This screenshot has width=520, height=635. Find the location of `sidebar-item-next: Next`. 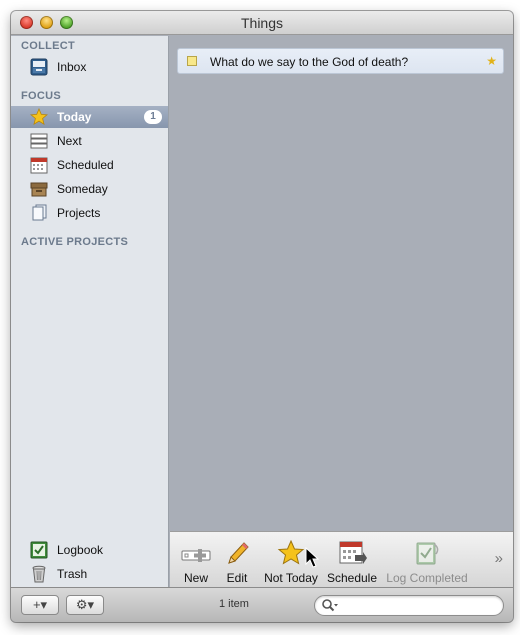

sidebar-item-next: Next is located at coordinates (89, 141).